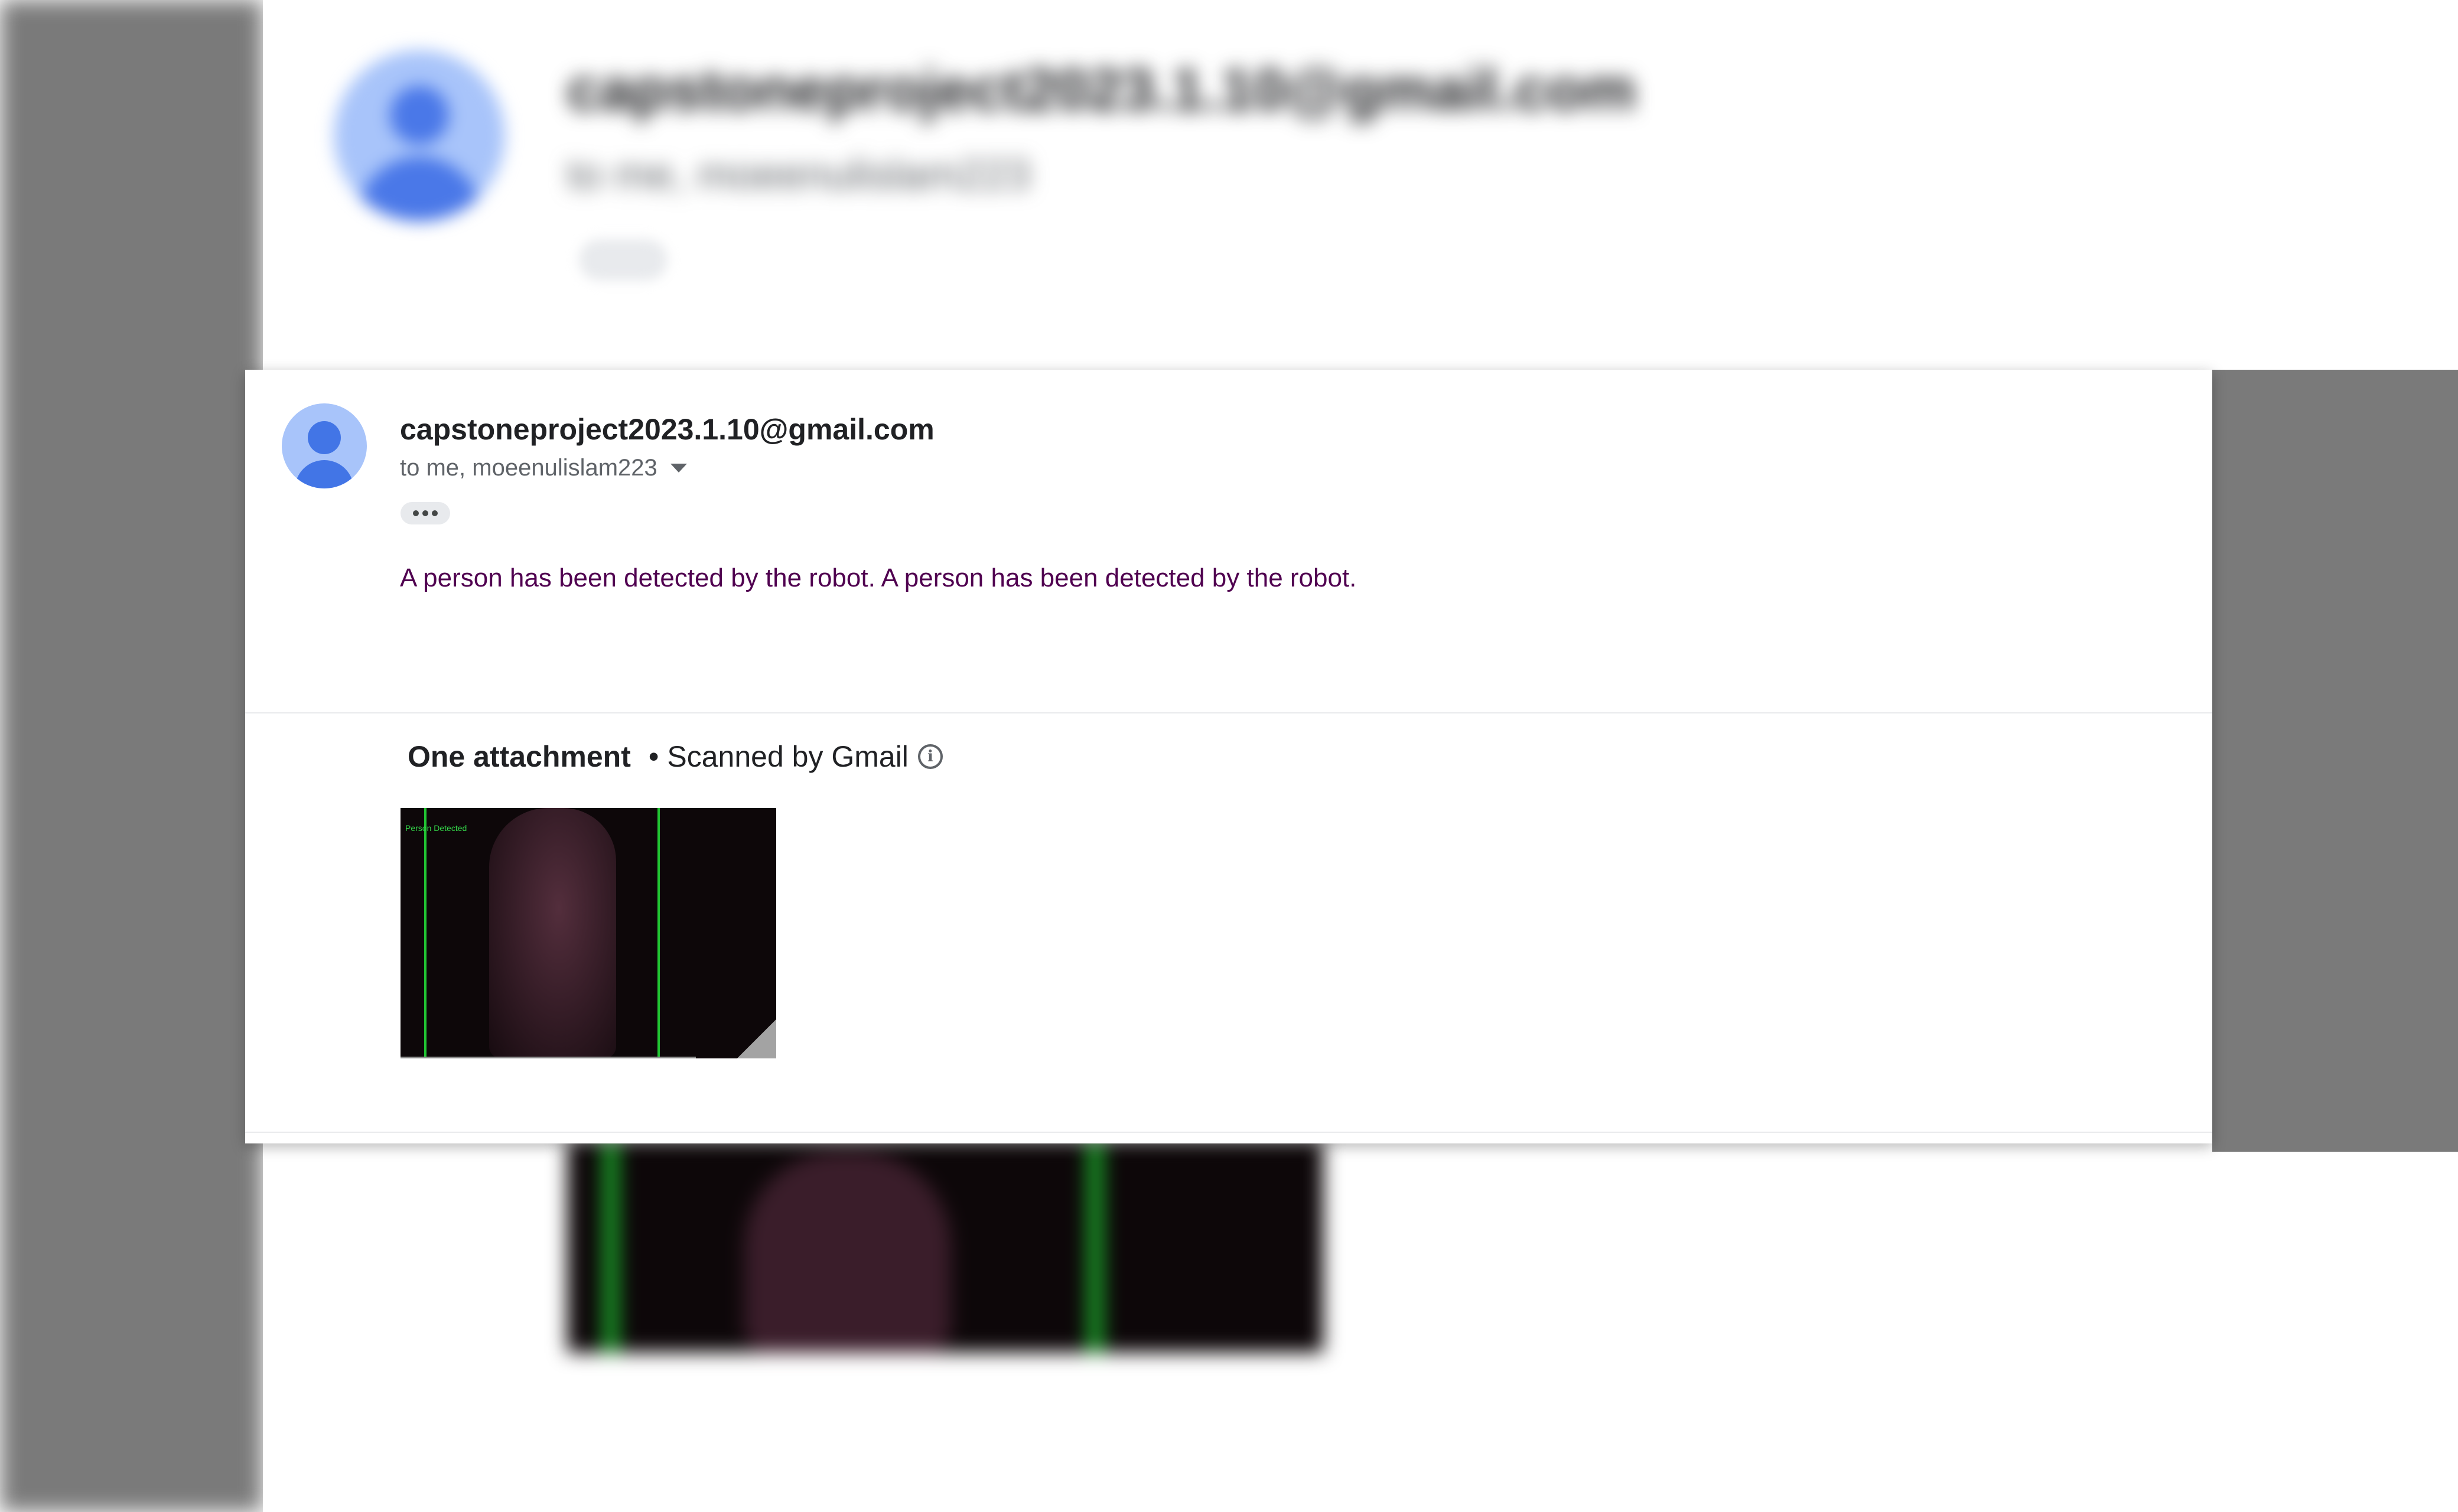 Image resolution: width=2458 pixels, height=1512 pixels. What do you see at coordinates (667, 429) in the screenshot?
I see `sender-email: capstoneproject2023.1.10@gmail.com` at bounding box center [667, 429].